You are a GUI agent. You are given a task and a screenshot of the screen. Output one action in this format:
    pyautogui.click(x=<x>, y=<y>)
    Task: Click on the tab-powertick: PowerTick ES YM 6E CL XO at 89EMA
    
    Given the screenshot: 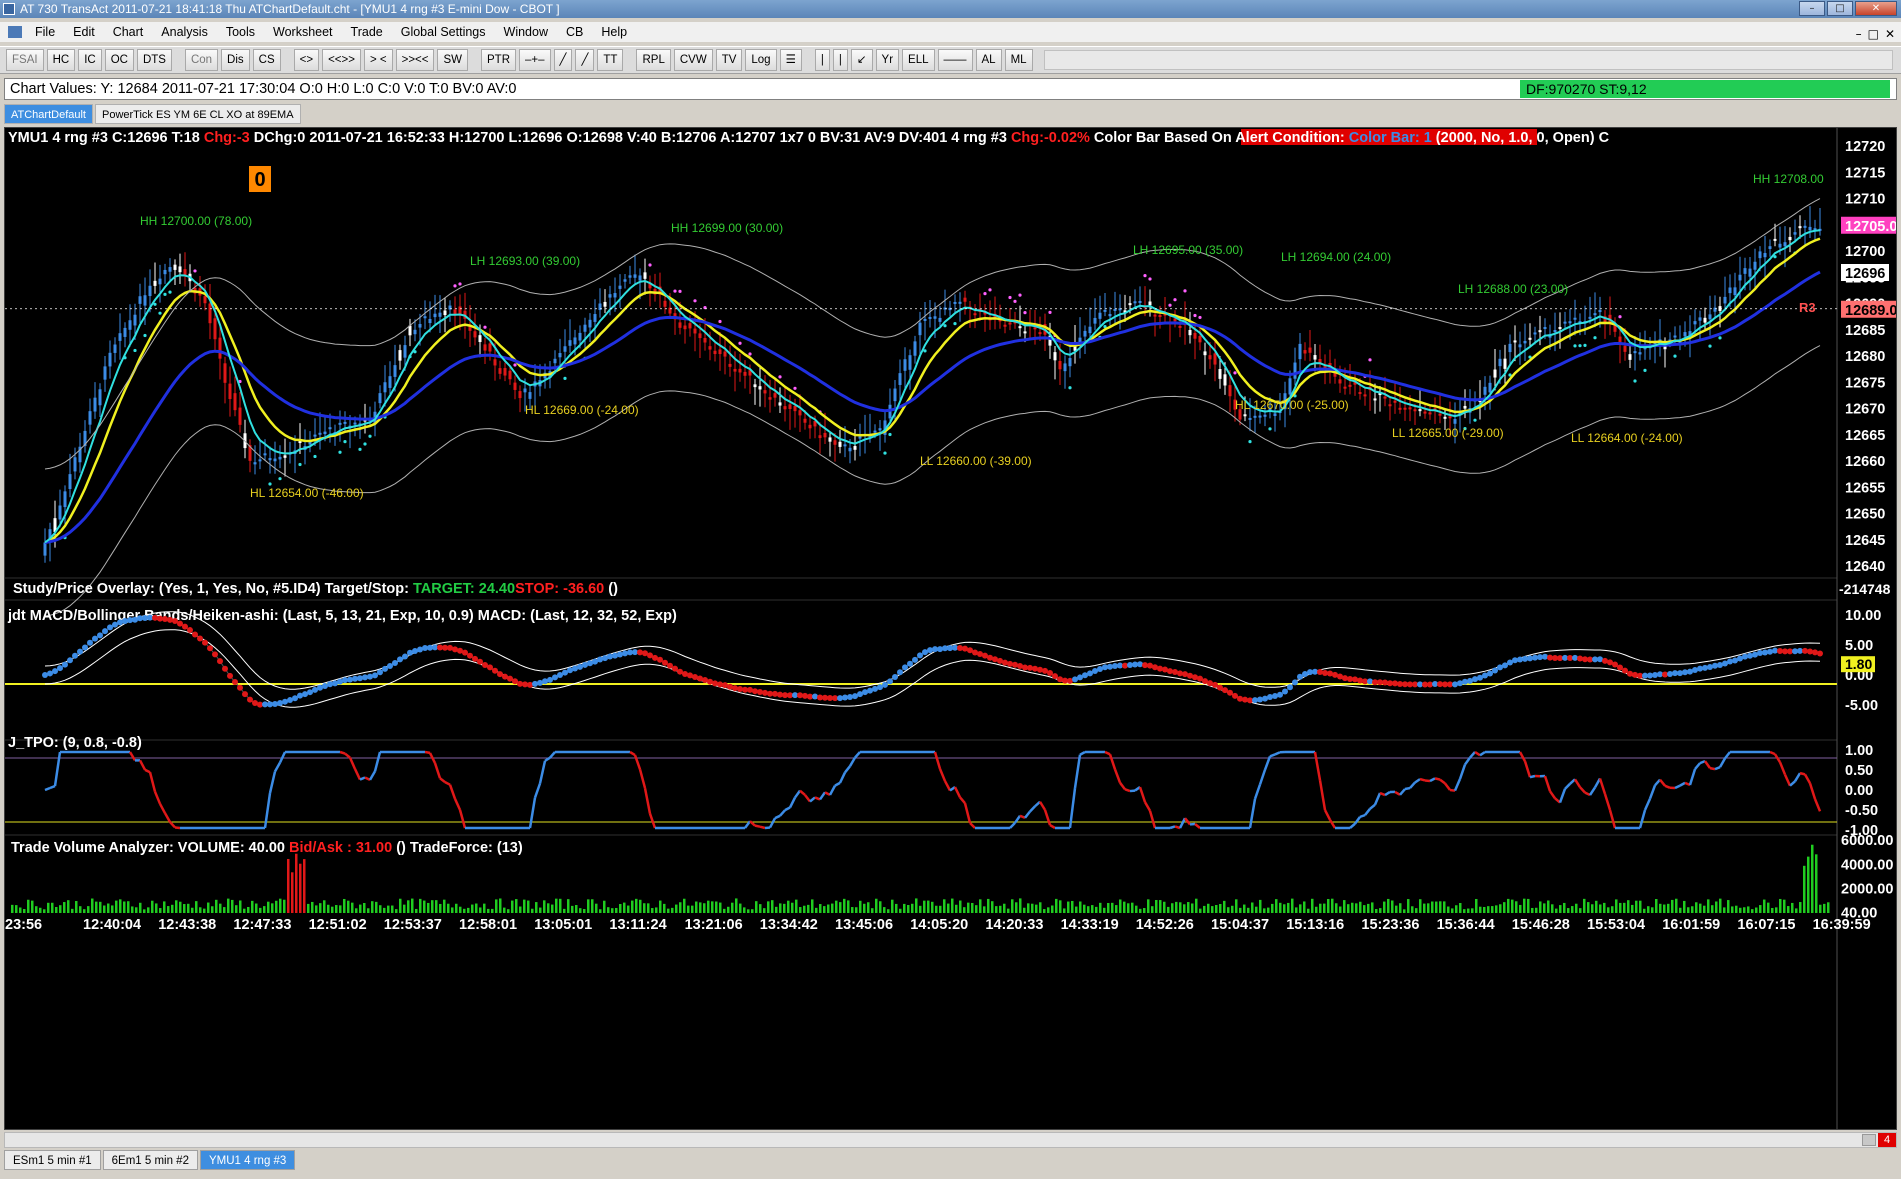 What is the action you would take?
    pyautogui.click(x=198, y=114)
    